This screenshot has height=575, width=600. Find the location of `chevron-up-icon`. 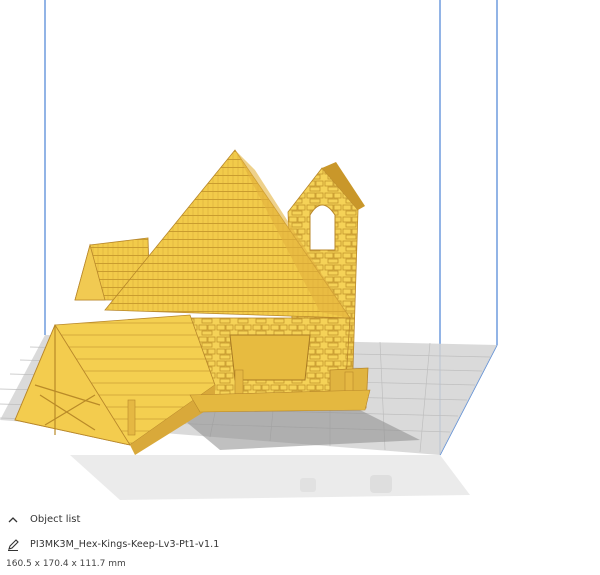

chevron-up-icon is located at coordinates (13, 519).